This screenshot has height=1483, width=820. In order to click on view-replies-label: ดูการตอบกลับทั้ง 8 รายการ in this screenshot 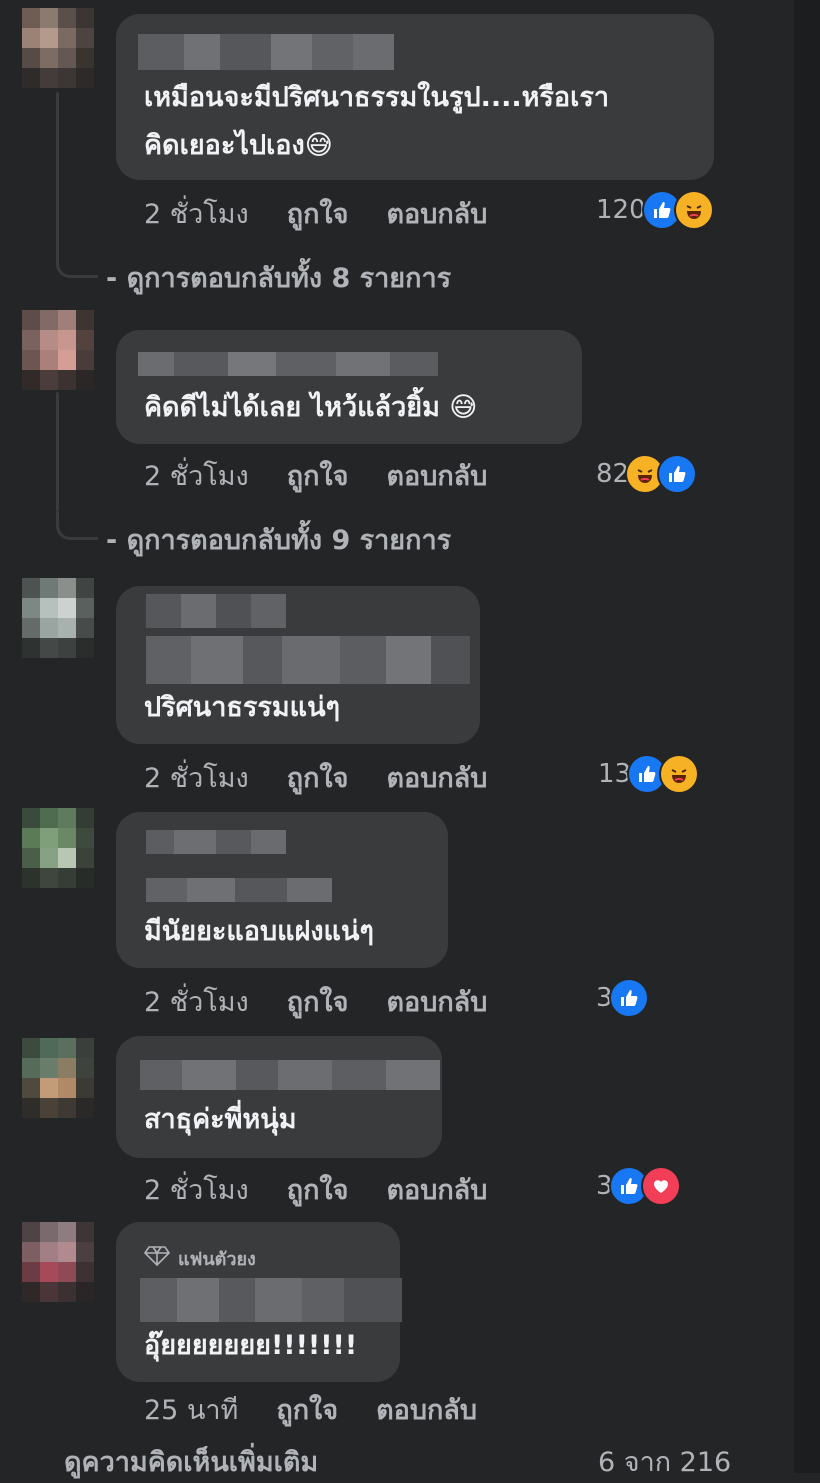, I will do `click(289, 278)`.